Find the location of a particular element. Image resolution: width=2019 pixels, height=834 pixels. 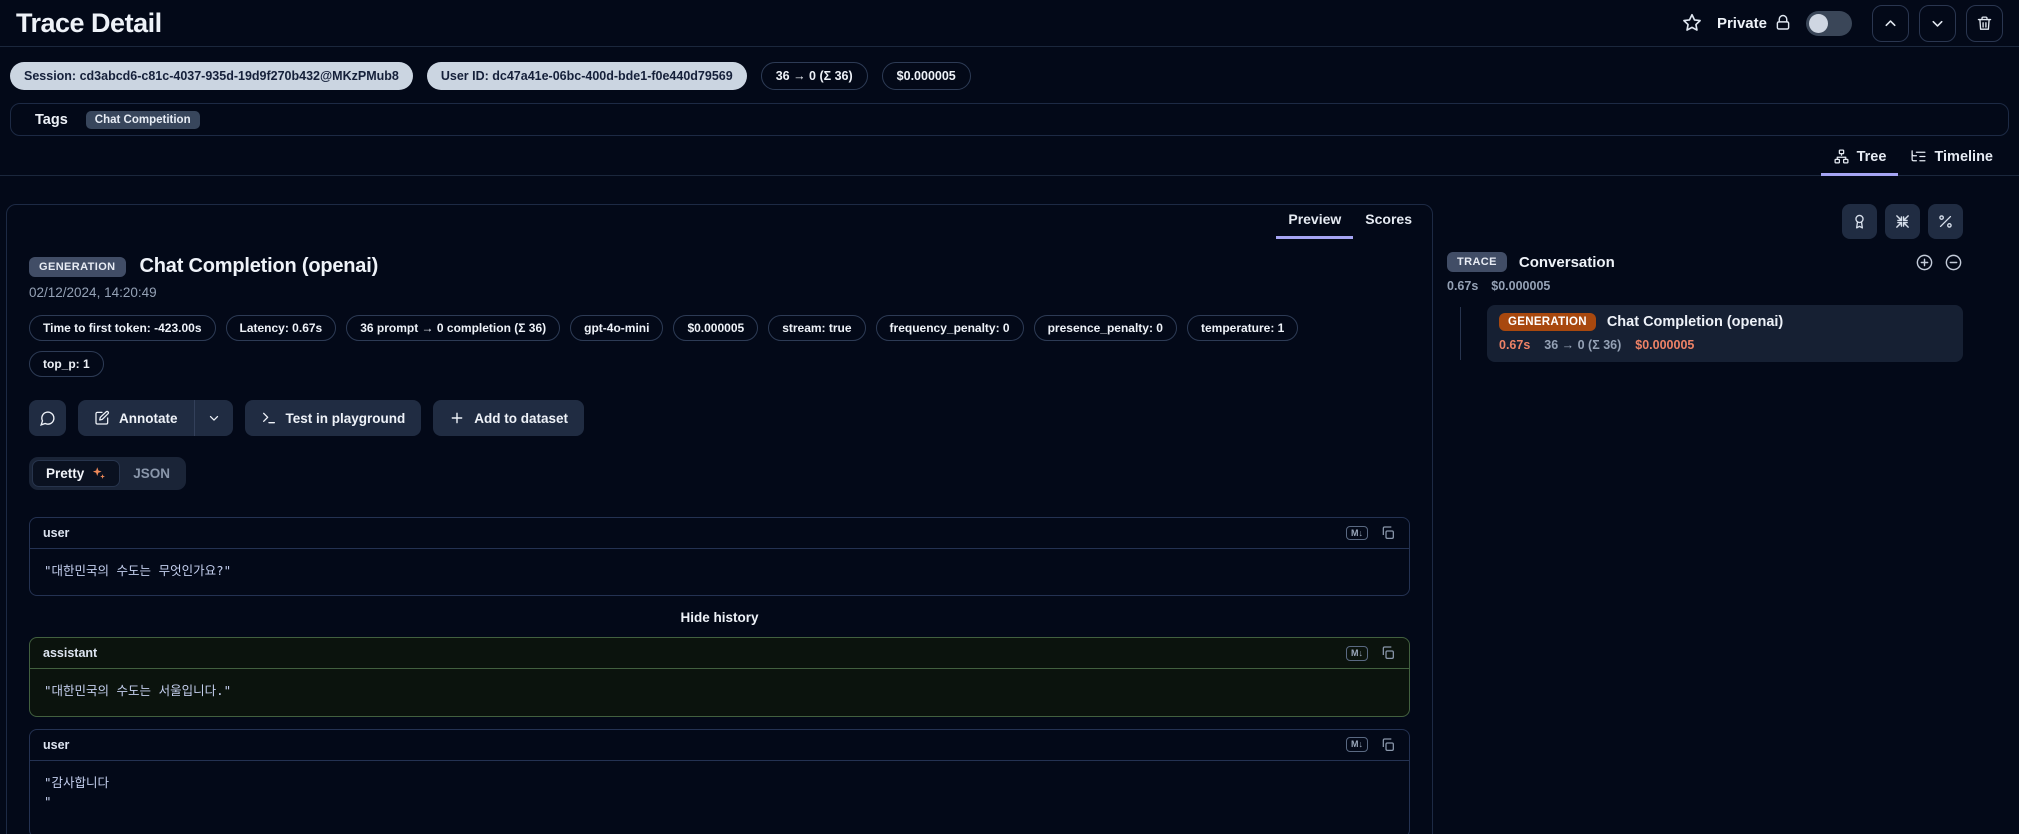

annotate-button: Annotate is located at coordinates (136, 418).